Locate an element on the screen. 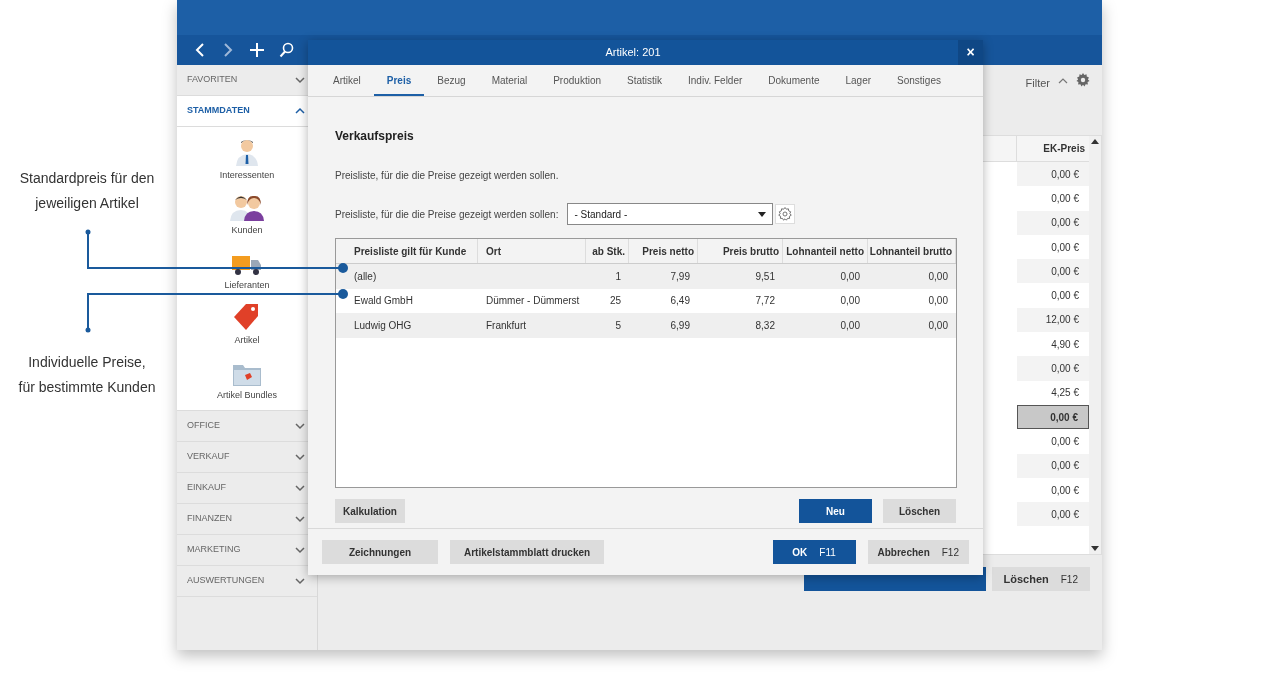 This screenshot has height=683, width=1280. footer-button: Artikelstammblatt drucken is located at coordinates (527, 552).